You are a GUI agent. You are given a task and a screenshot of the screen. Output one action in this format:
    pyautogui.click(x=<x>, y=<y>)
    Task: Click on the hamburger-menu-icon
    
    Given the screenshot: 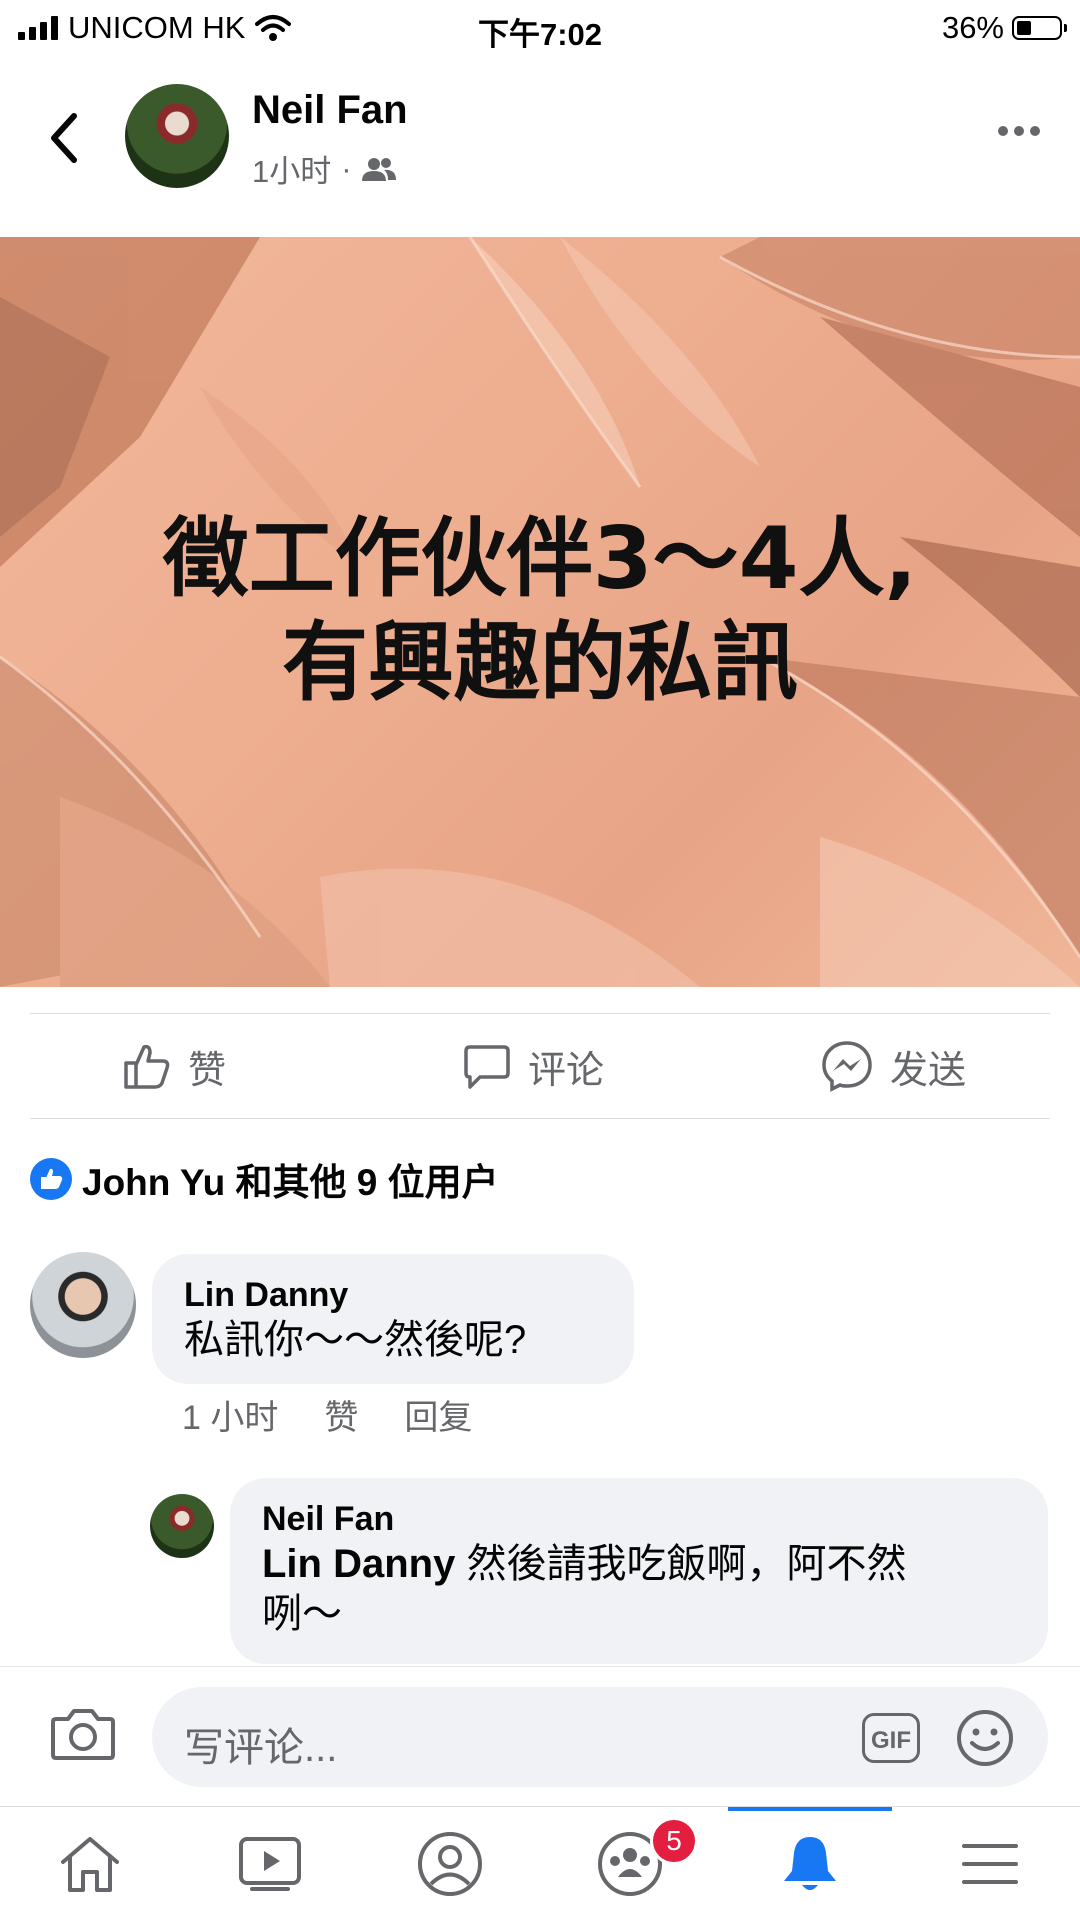 What is the action you would take?
    pyautogui.click(x=990, y=1864)
    